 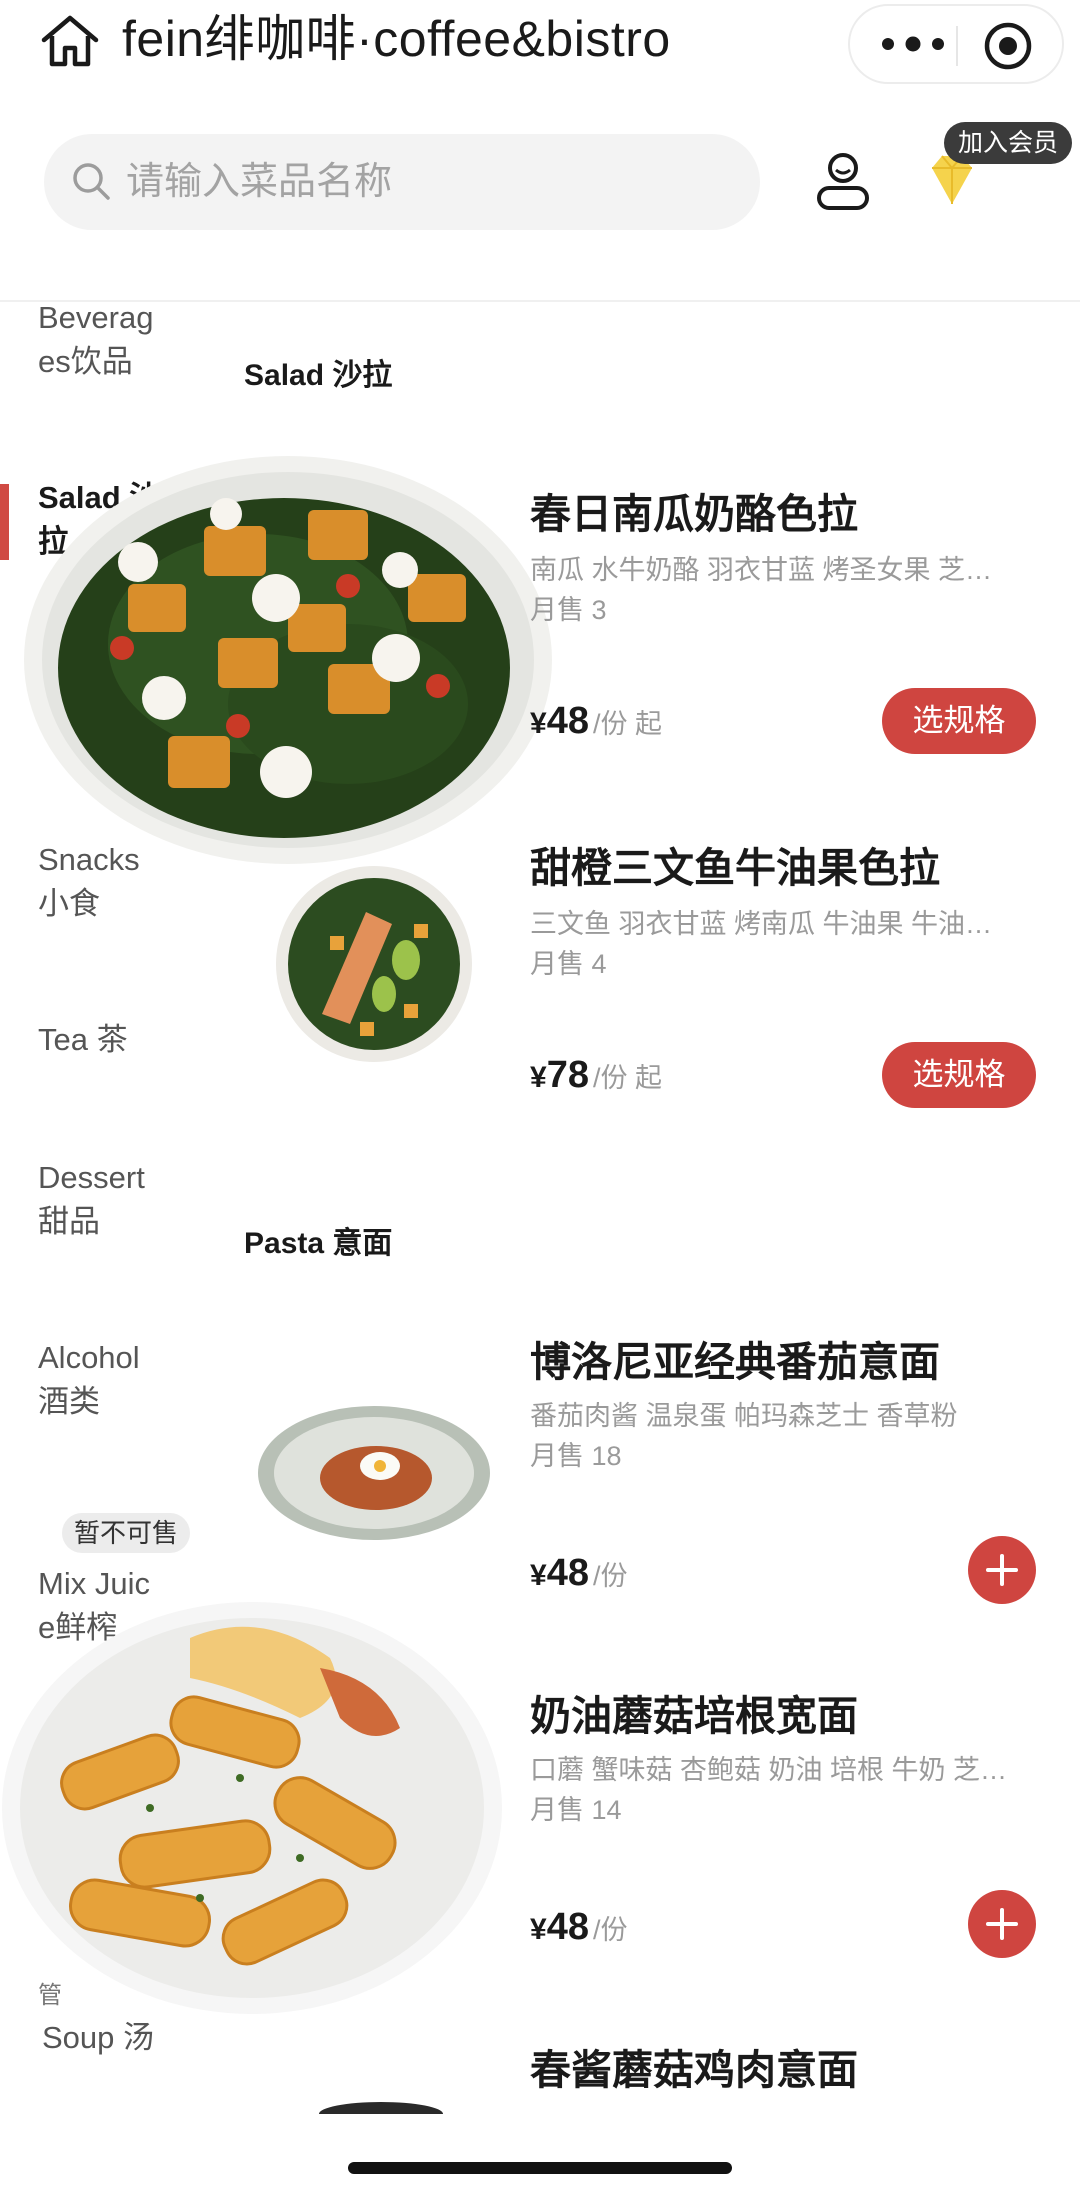 I want to click on category-alcohol: Alcohol 酒类, so click(x=89, y=1380).